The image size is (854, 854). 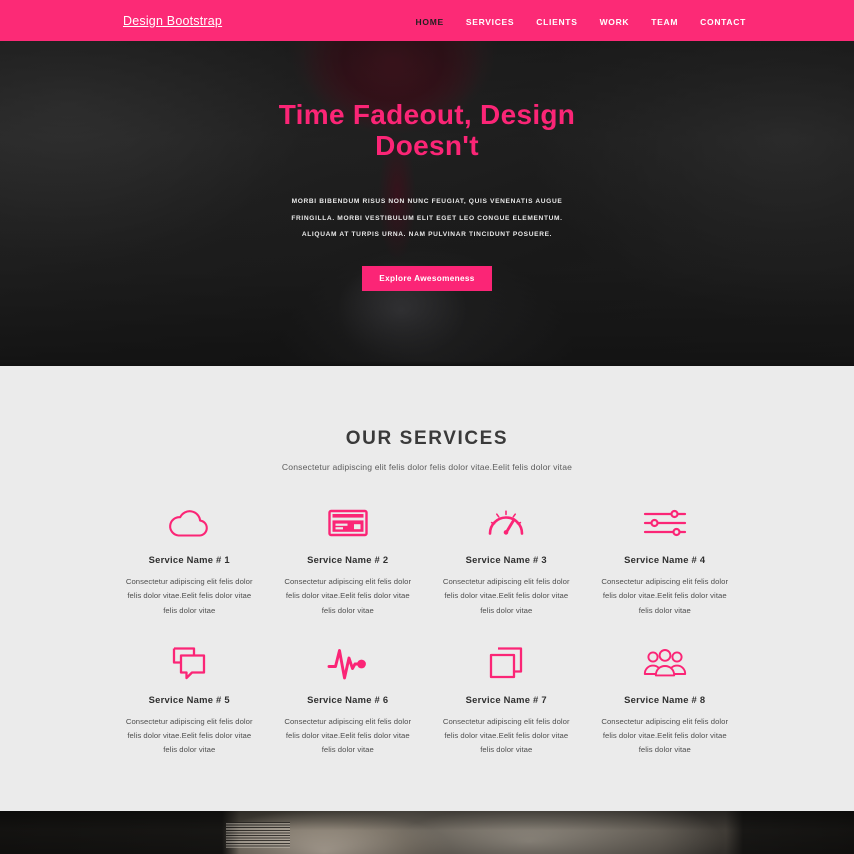 What do you see at coordinates (506, 523) in the screenshot?
I see `speedometer-icon` at bounding box center [506, 523].